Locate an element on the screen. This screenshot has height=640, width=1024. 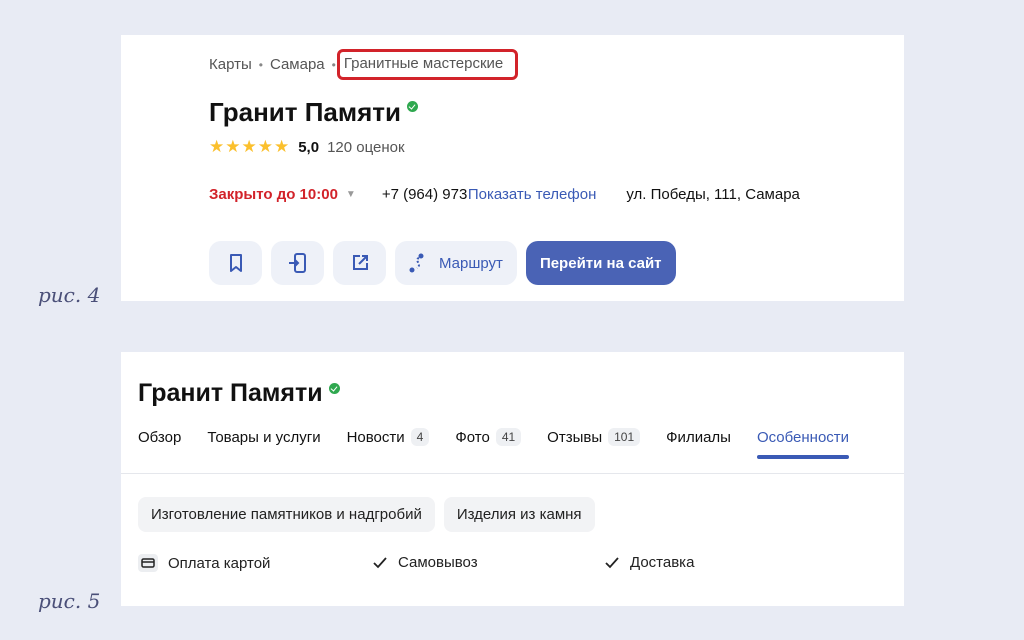
feature-item: Оплата картой is located at coordinates (204, 563).